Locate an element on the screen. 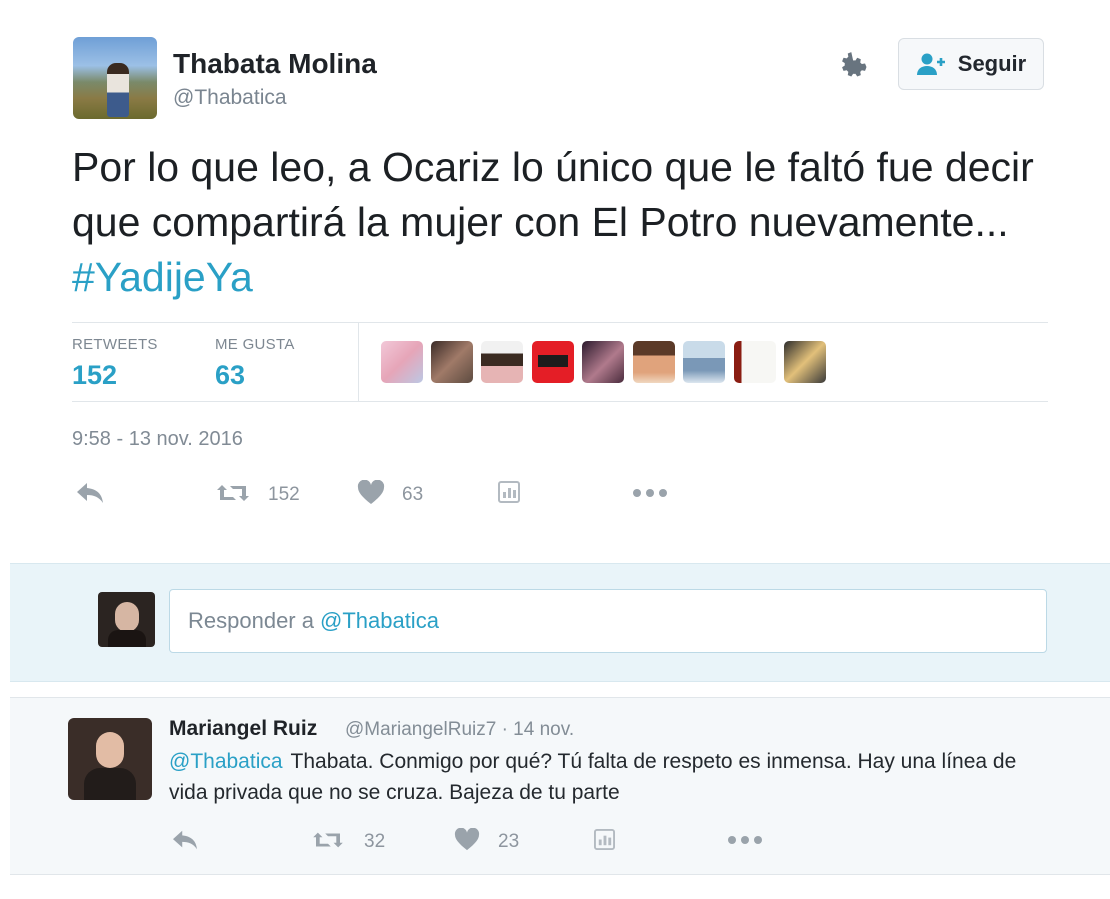 The width and height of the screenshot is (1110, 899). retweets-label: RETWEETS is located at coordinates (115, 344).